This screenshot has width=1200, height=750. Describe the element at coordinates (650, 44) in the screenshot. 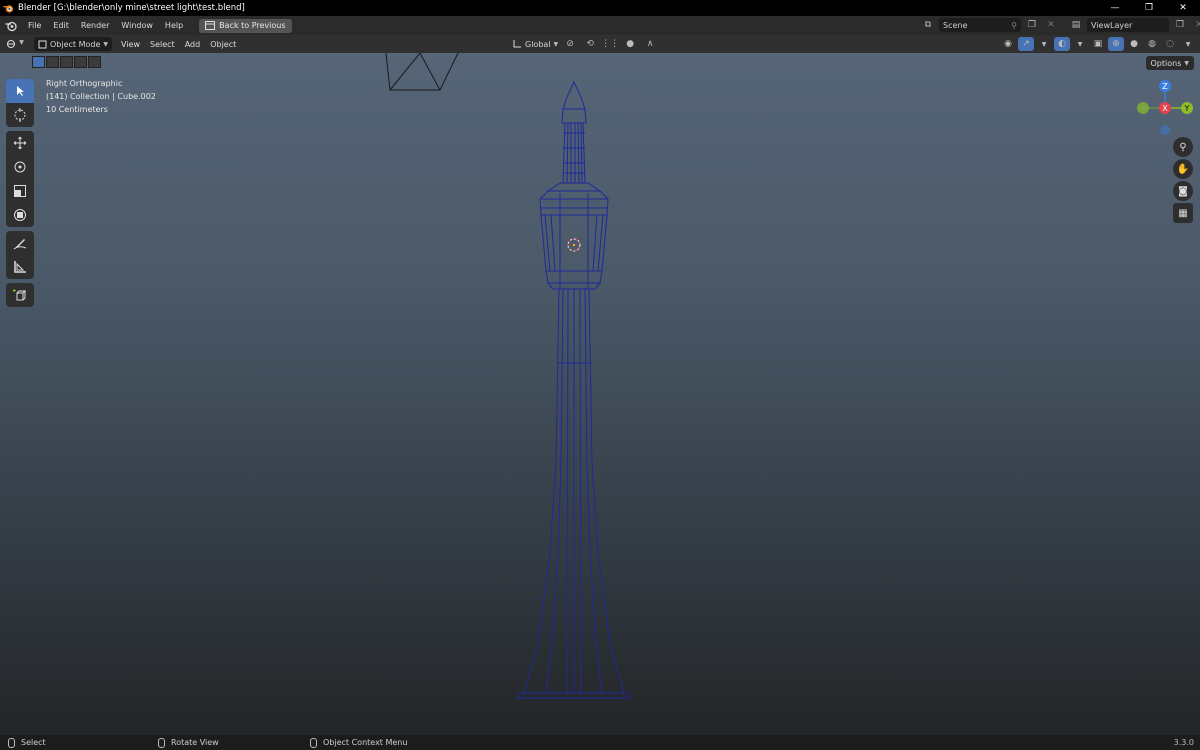

I see `falloff-icon: ∧` at that location.